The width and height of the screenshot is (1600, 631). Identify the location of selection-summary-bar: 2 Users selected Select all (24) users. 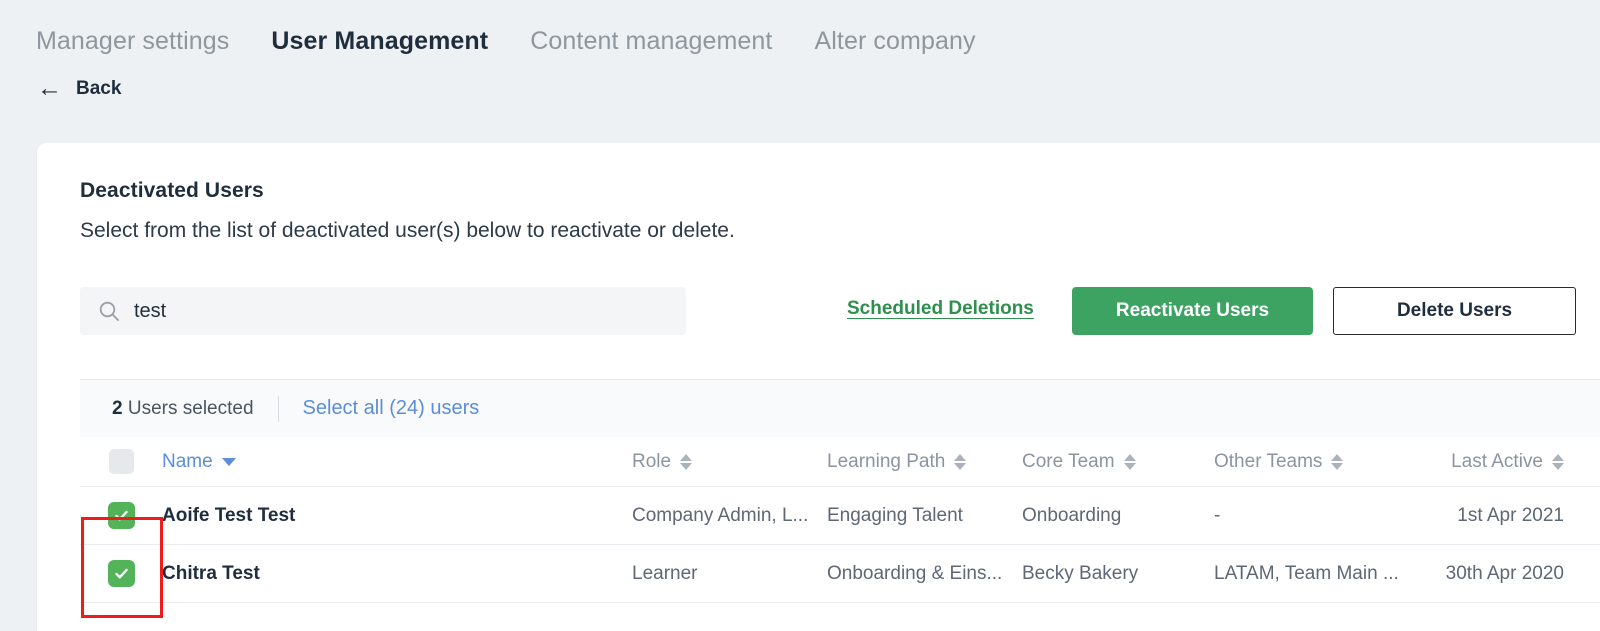
(840, 408).